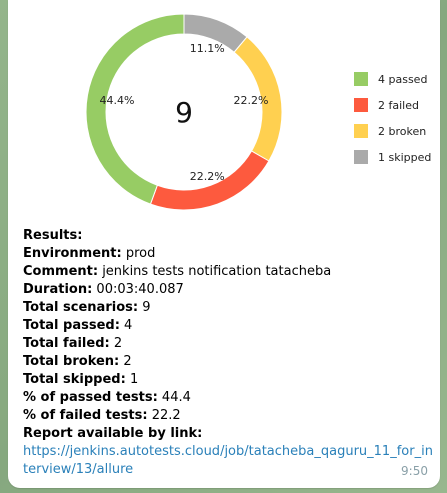 Image resolution: width=447 pixels, height=493 pixels. I want to click on duration-label: Duration:, so click(58, 289).